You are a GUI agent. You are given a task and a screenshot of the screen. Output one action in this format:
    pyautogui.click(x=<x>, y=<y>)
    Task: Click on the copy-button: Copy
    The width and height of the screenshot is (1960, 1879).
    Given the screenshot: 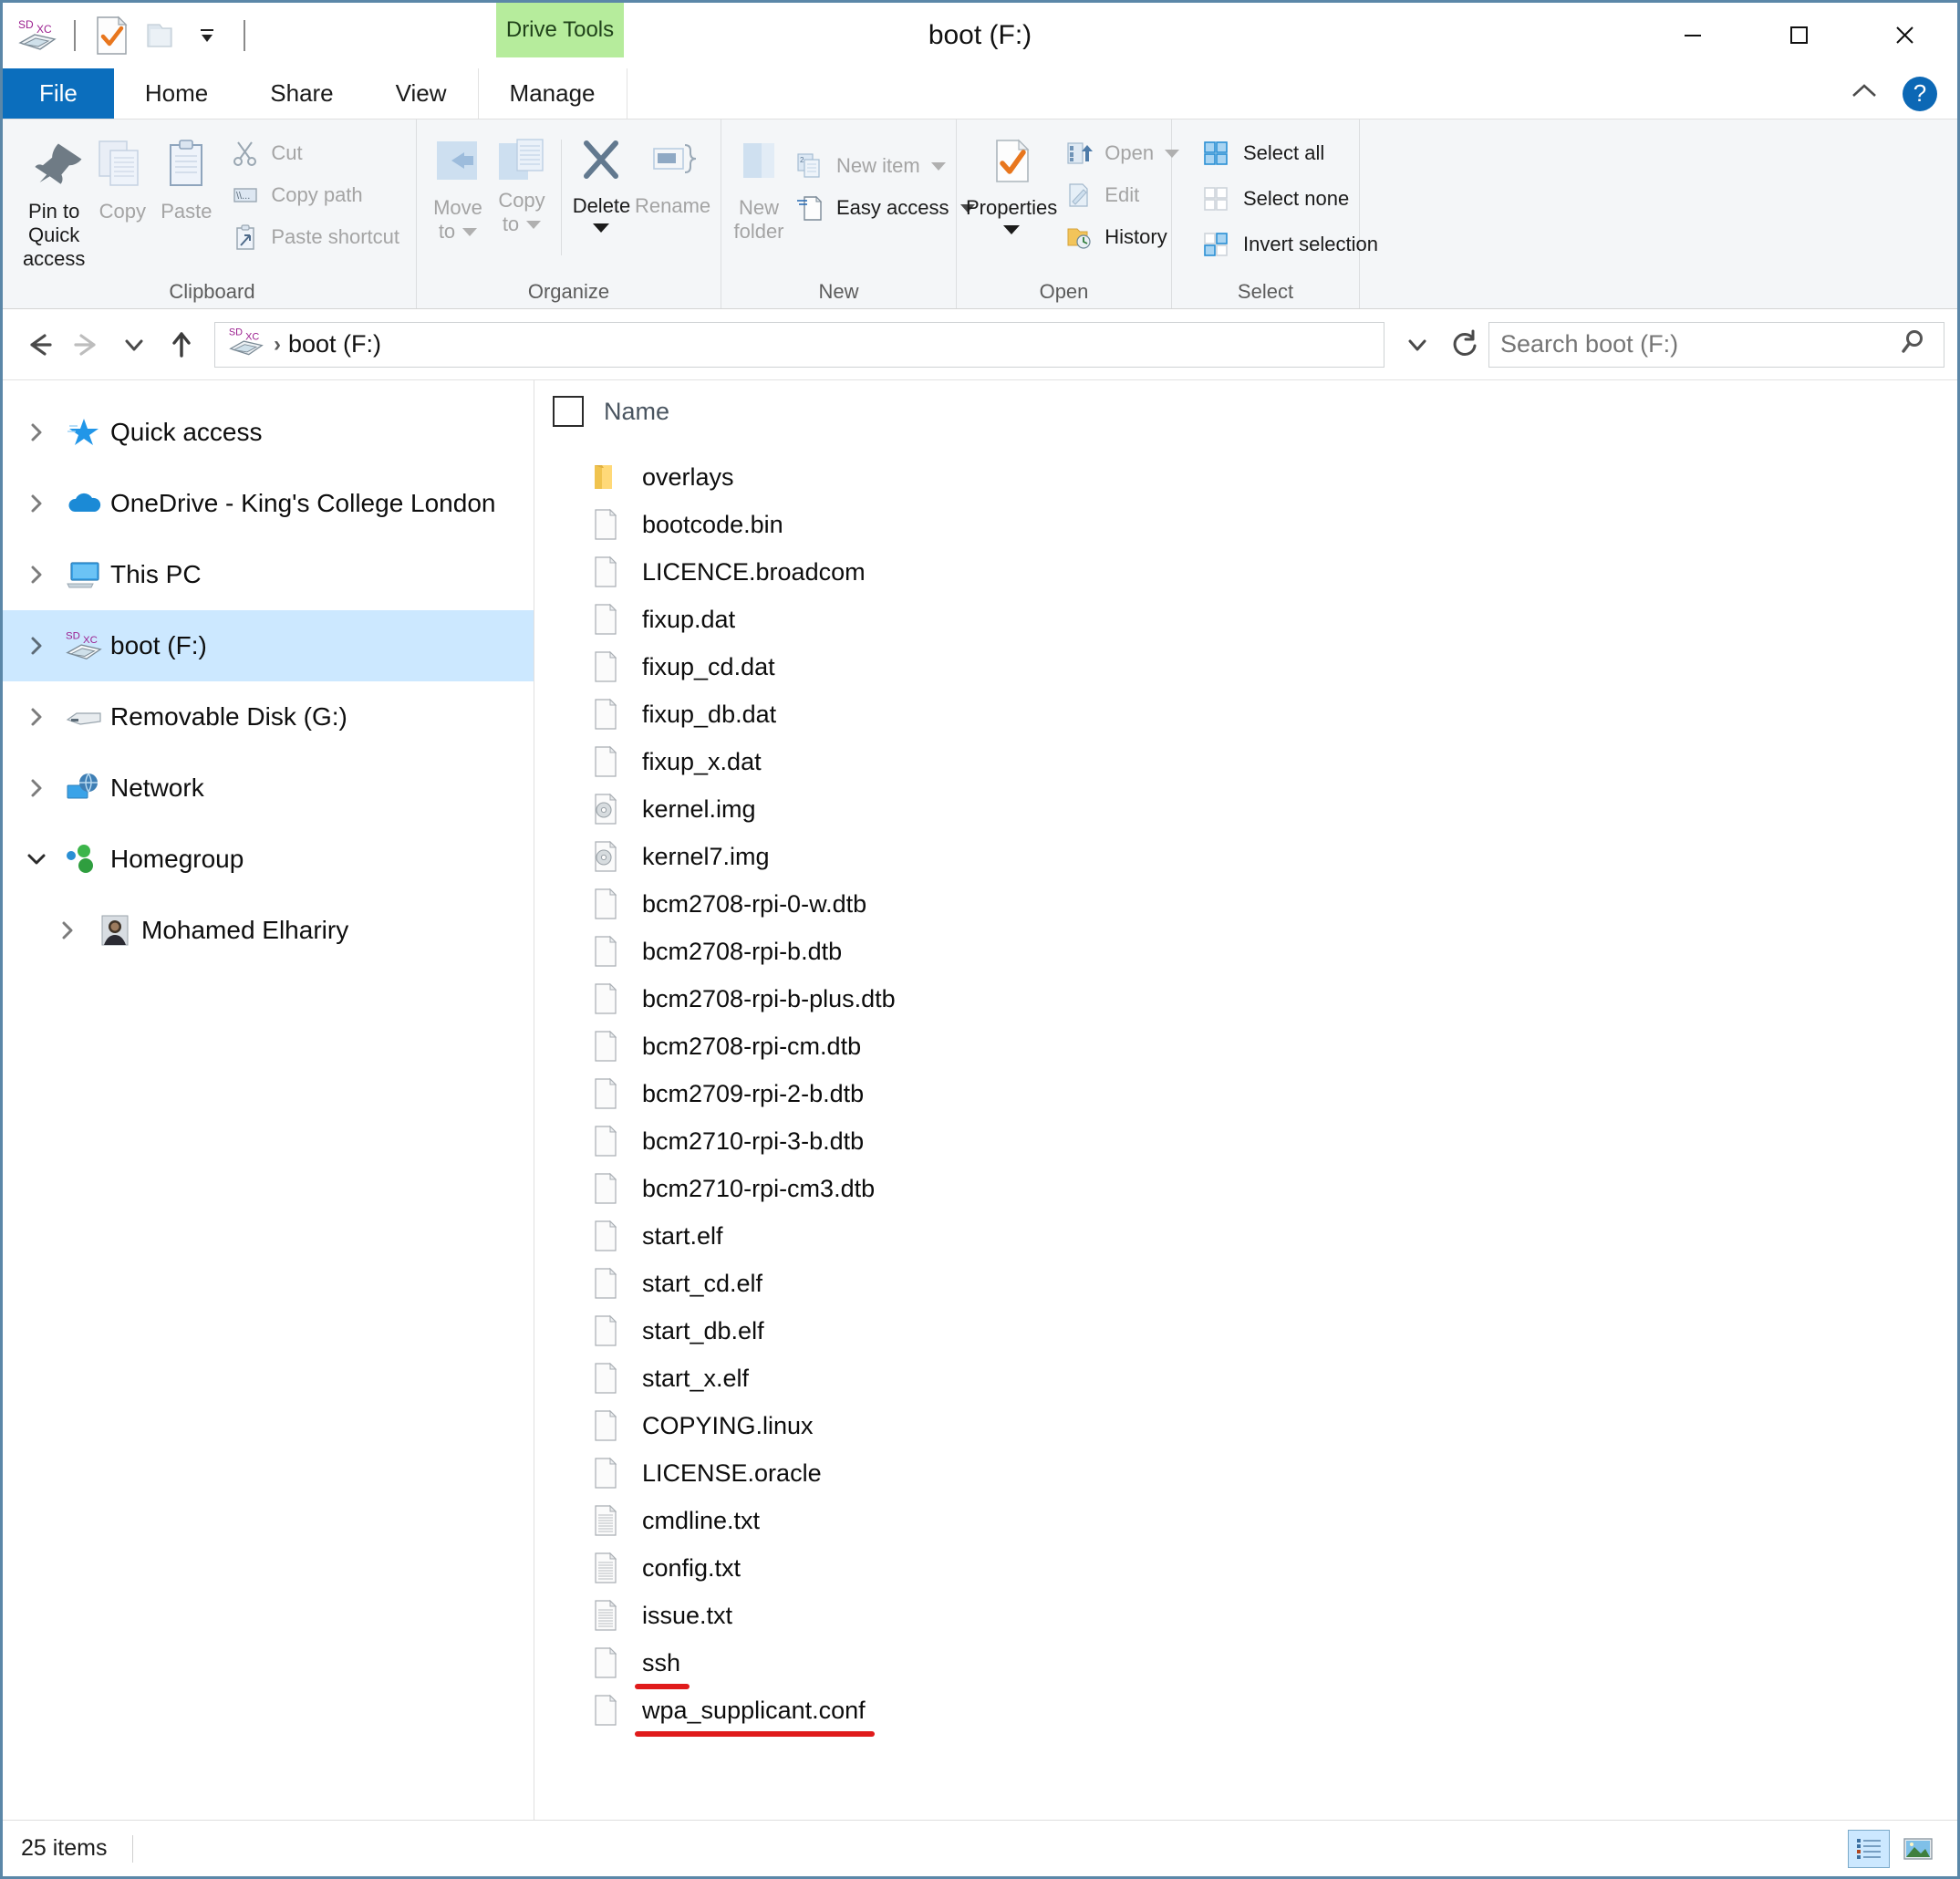 What is the action you would take?
    pyautogui.click(x=122, y=176)
    